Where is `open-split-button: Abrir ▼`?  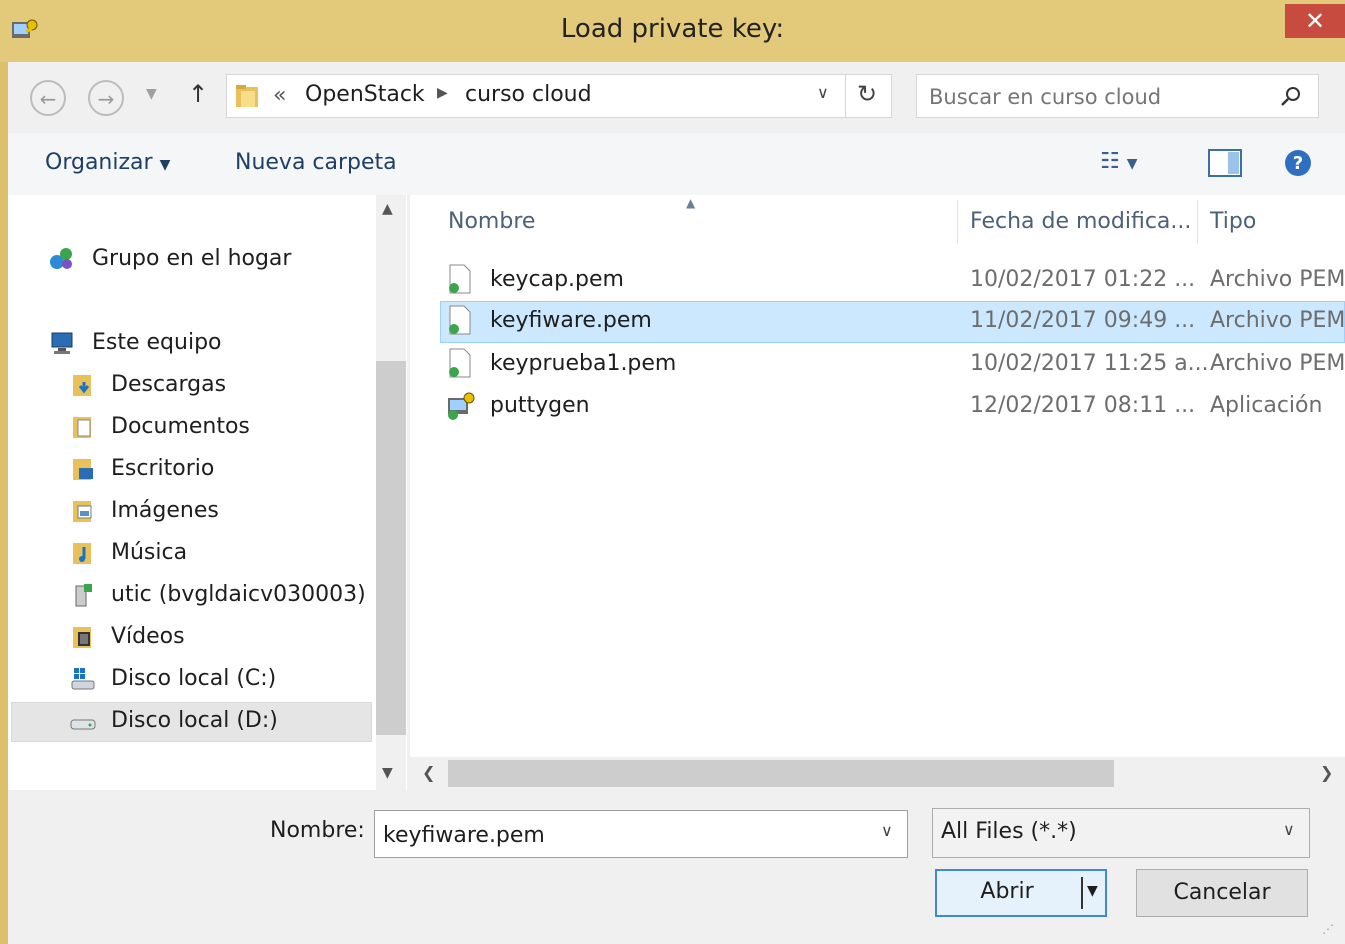 open-split-button: Abrir ▼ is located at coordinates (1021, 893).